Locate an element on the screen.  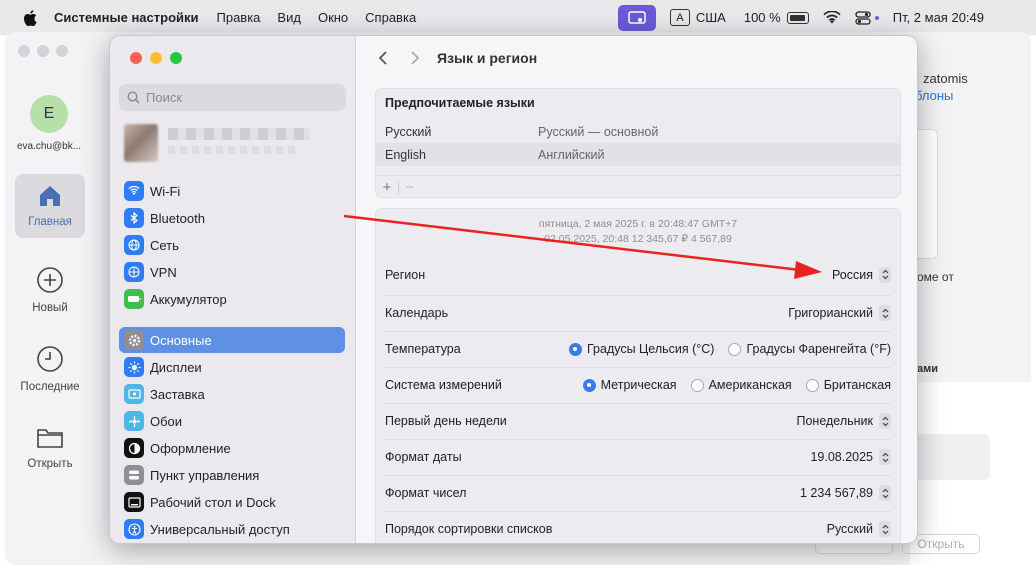
us-radio: Американская is located at coordinates (741, 385).